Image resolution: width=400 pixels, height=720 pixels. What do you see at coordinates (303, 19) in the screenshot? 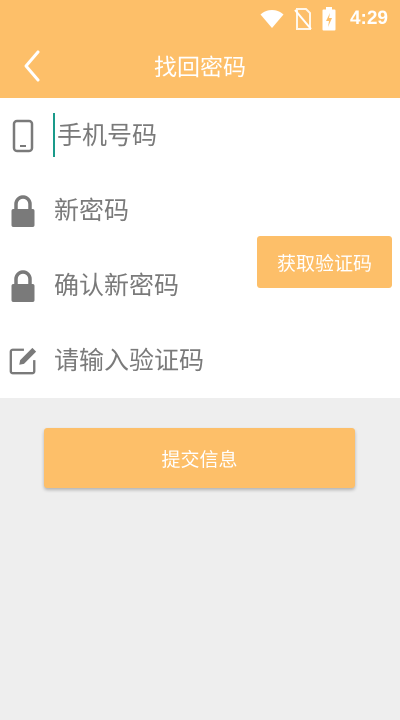
I see `no-sim-icon` at bounding box center [303, 19].